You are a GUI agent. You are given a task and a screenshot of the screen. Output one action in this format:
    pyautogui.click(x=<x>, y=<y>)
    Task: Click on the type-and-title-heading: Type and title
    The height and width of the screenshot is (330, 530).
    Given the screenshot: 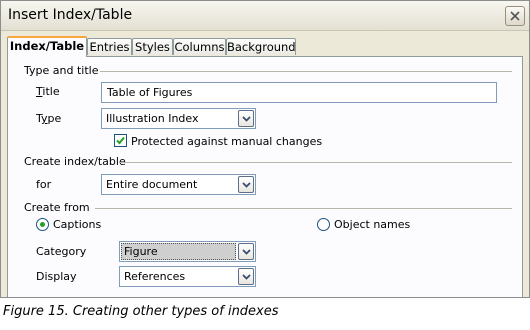 What is the action you would take?
    pyautogui.click(x=61, y=70)
    